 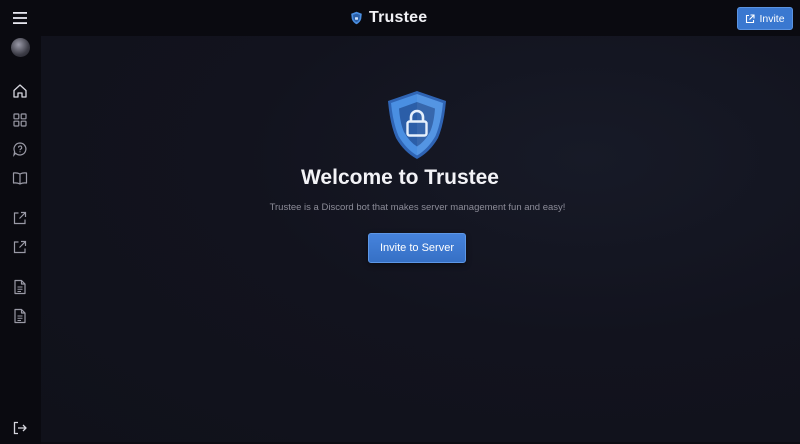 I want to click on hamburger-menu-icon, so click(x=20, y=18).